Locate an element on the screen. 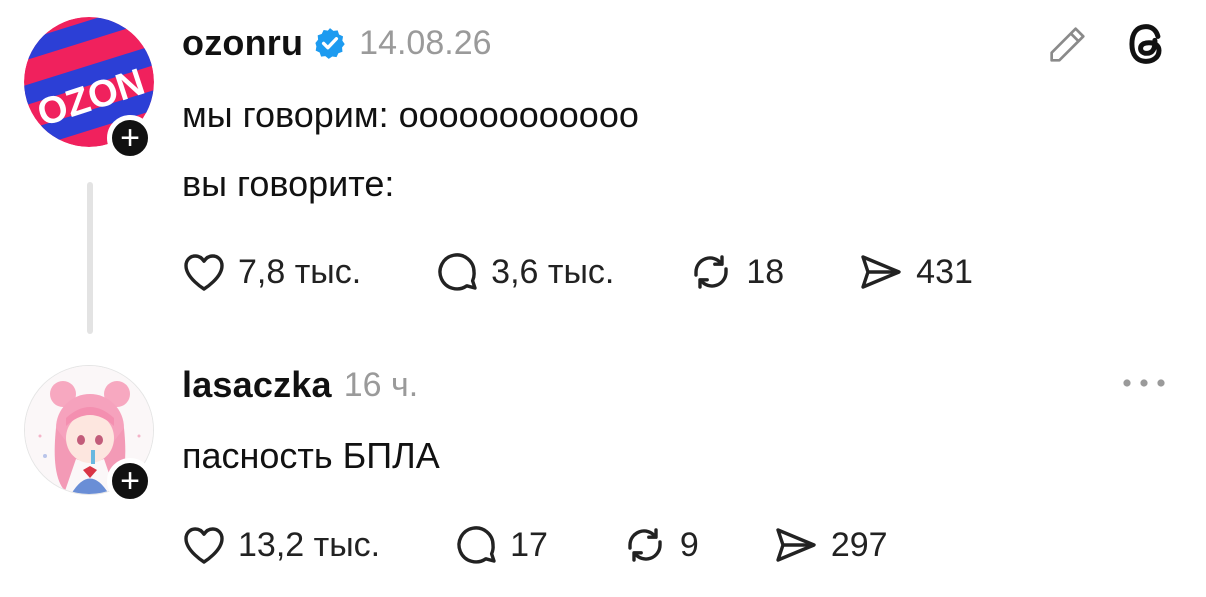  post-actions: 13,2 тыс. 17 9 297 is located at coordinates (534, 545).